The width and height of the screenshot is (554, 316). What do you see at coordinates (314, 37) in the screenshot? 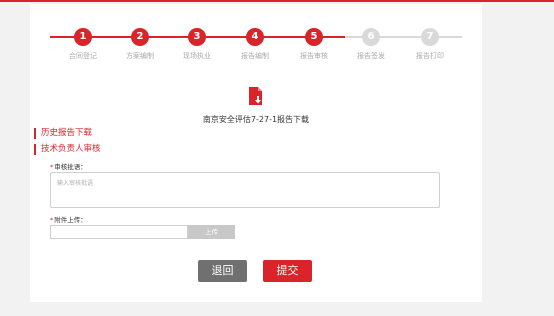
I see `step-number: 5` at bounding box center [314, 37].